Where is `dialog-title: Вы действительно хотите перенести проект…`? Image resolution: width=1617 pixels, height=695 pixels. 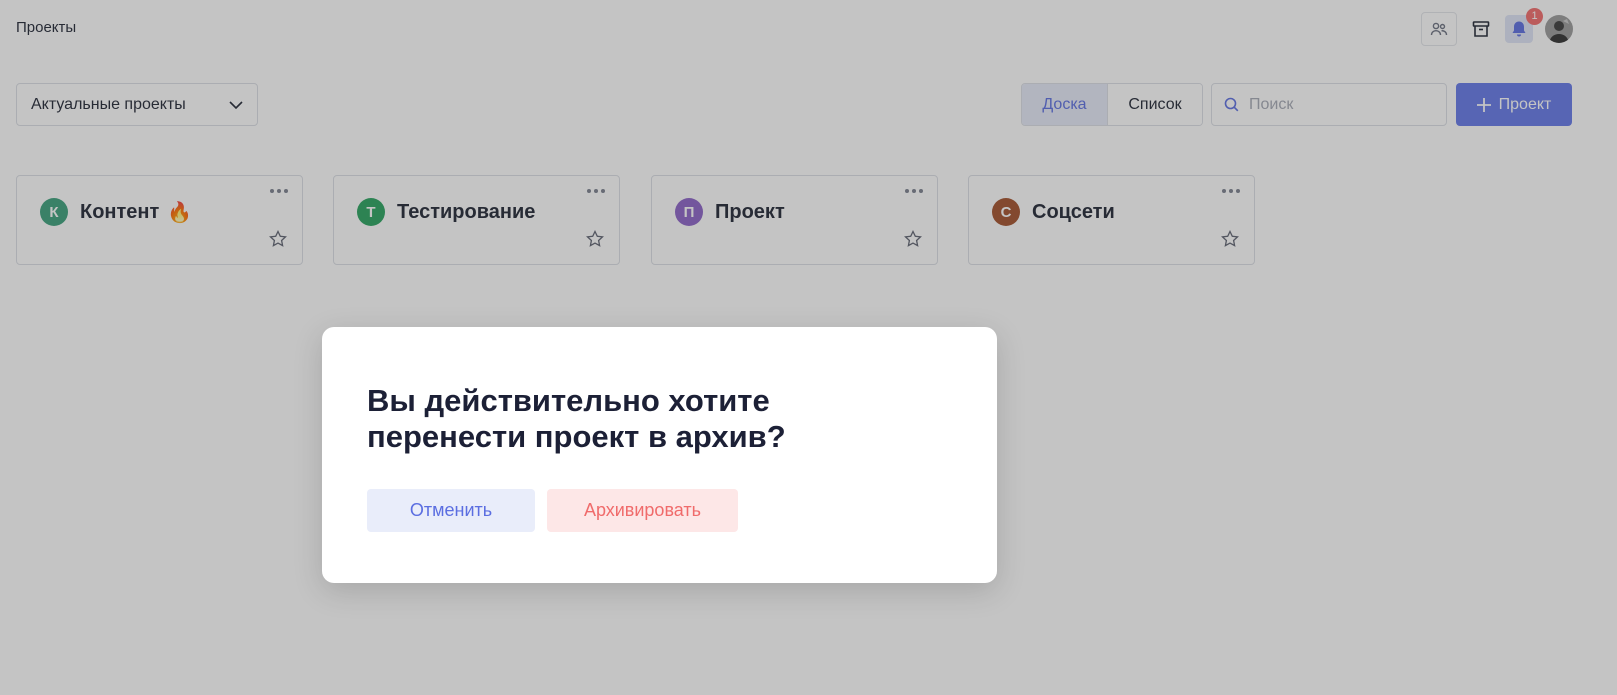
dialog-title: Вы действительно хотите перенести проект… is located at coordinates (576, 418).